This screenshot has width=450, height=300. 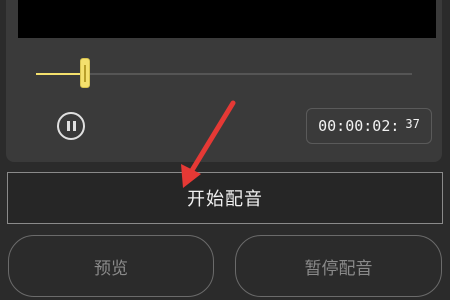 What do you see at coordinates (359, 126) in the screenshot?
I see `time-main: 00:00:02:` at bounding box center [359, 126].